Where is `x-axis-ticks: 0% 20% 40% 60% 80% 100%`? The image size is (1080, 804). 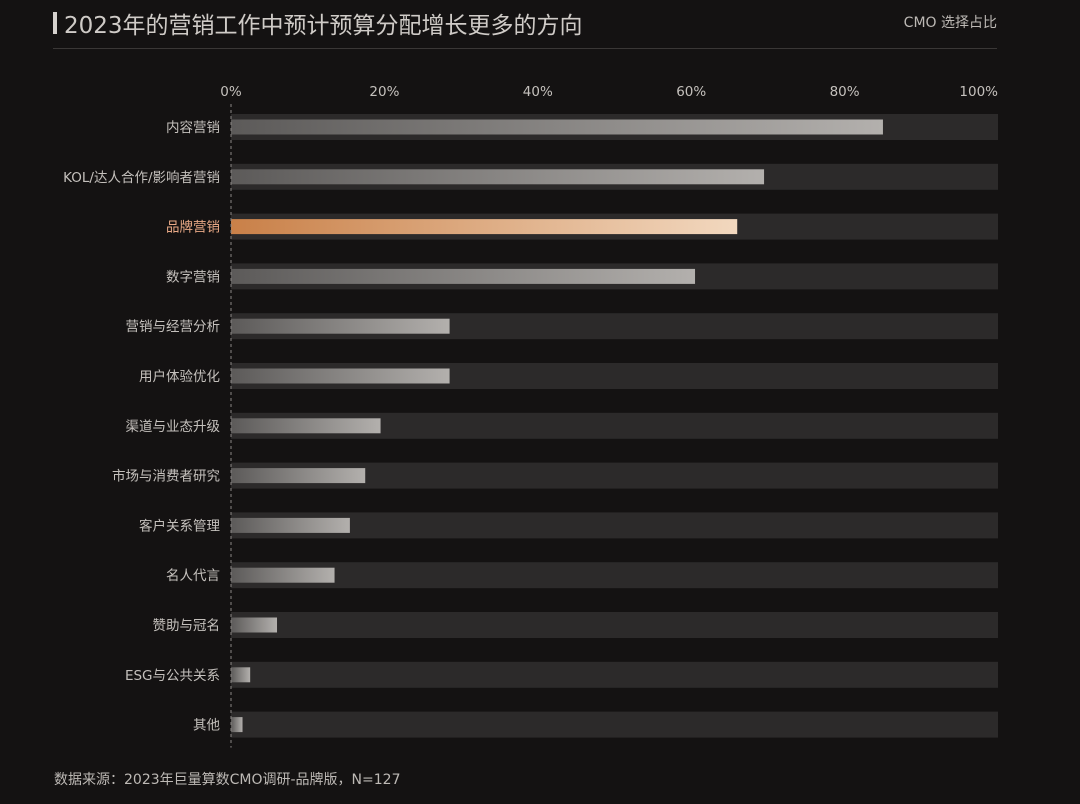
x-axis-ticks: 0% 20% 40% 60% 80% 100% is located at coordinates (609, 92).